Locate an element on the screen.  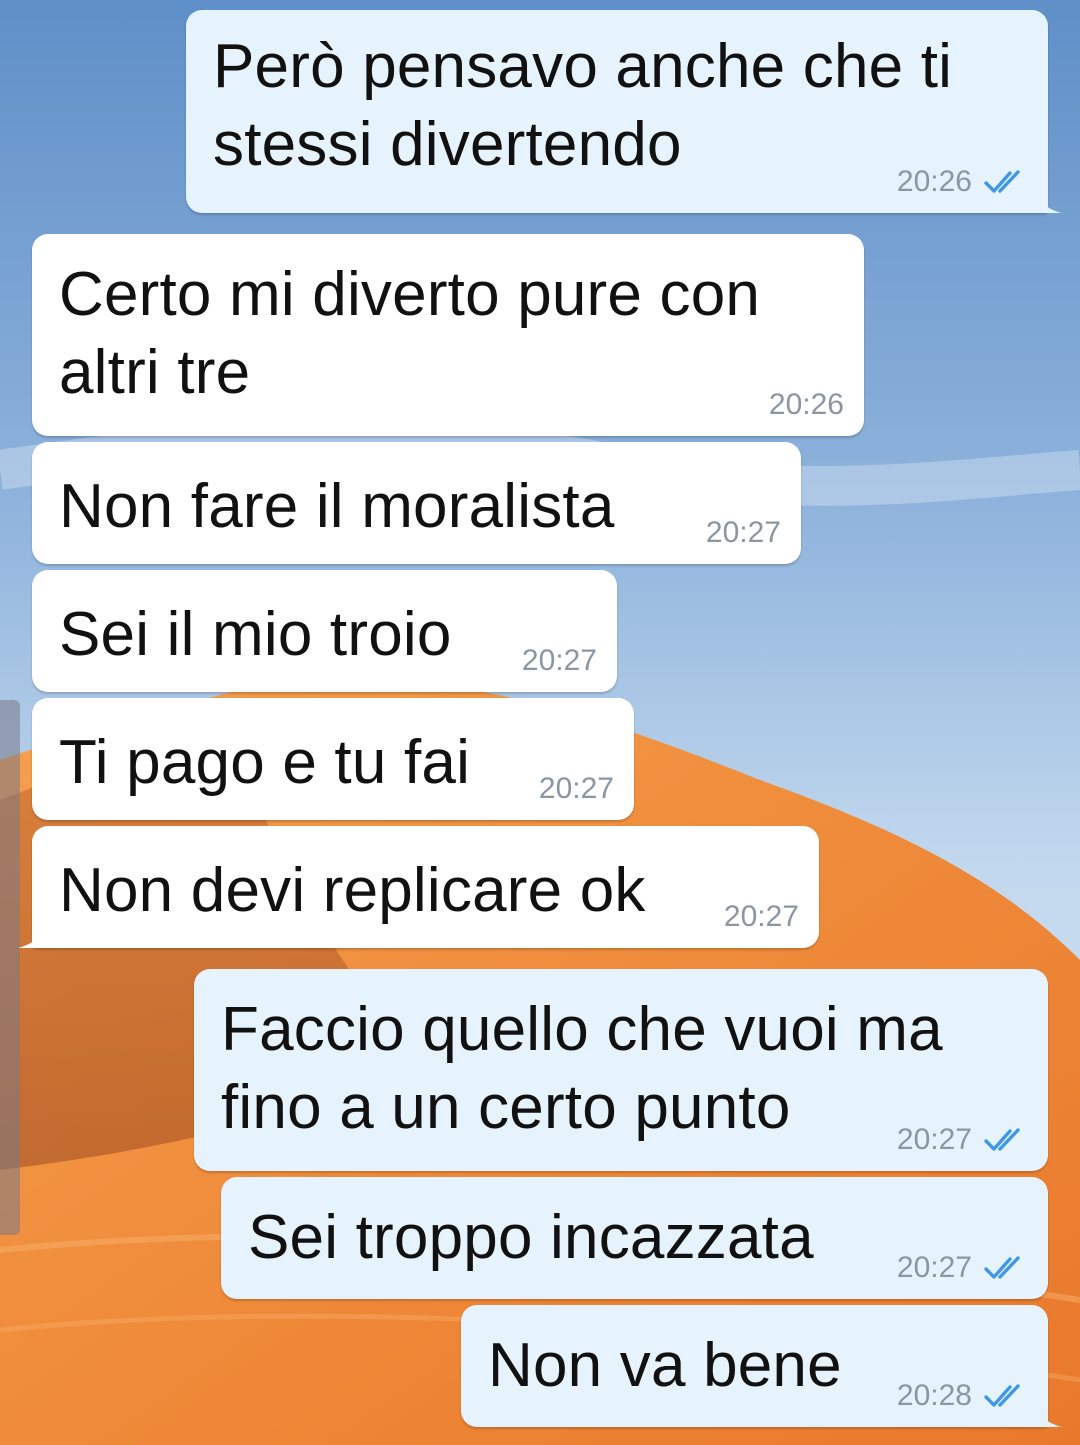
message-text-line: Ti pago e tu fai is located at coordinates (265, 762).